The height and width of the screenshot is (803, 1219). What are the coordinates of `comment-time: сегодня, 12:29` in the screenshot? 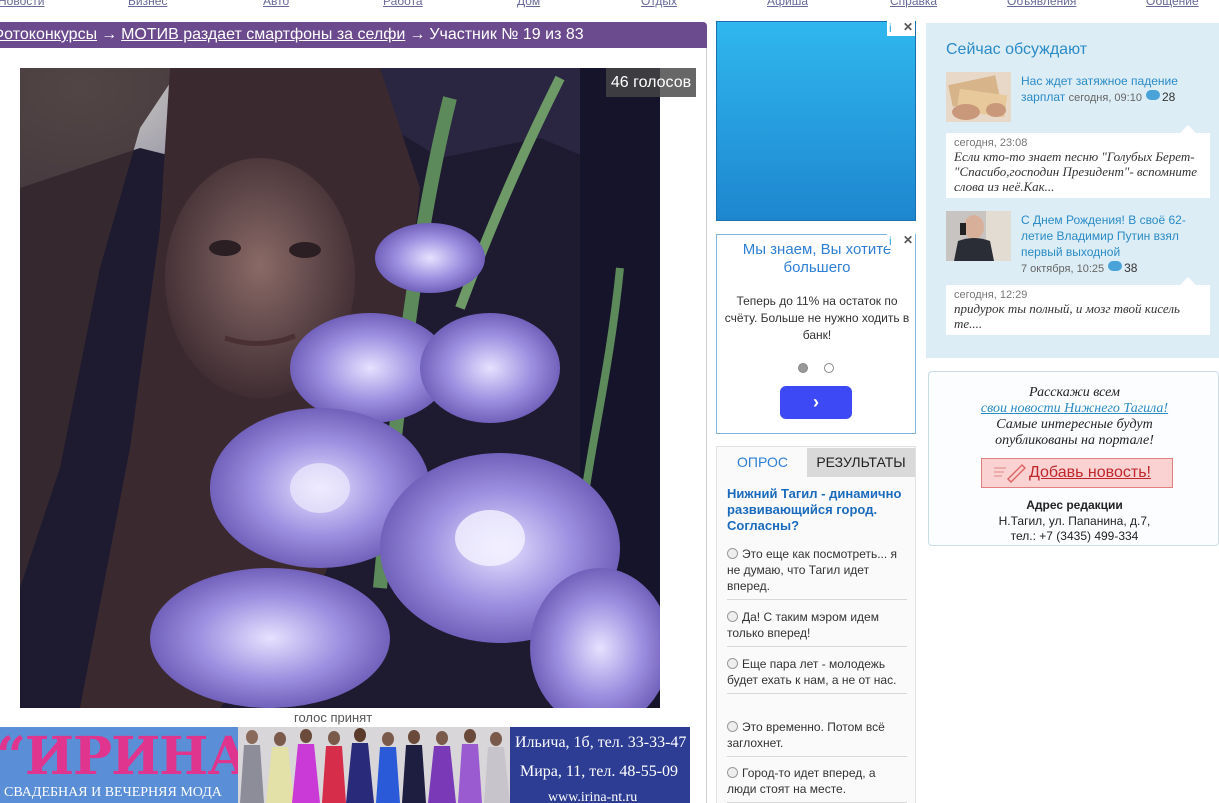 It's located at (991, 295).